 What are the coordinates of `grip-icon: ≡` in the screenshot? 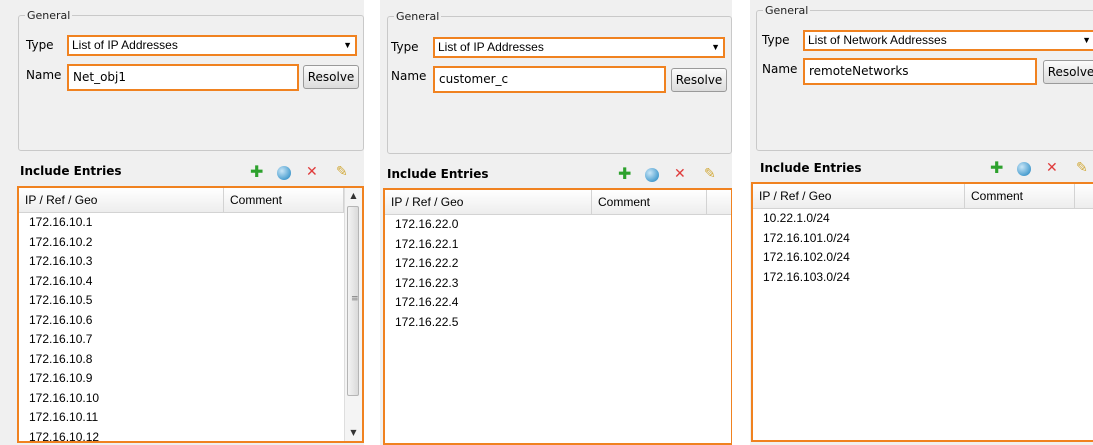 It's located at (355, 299).